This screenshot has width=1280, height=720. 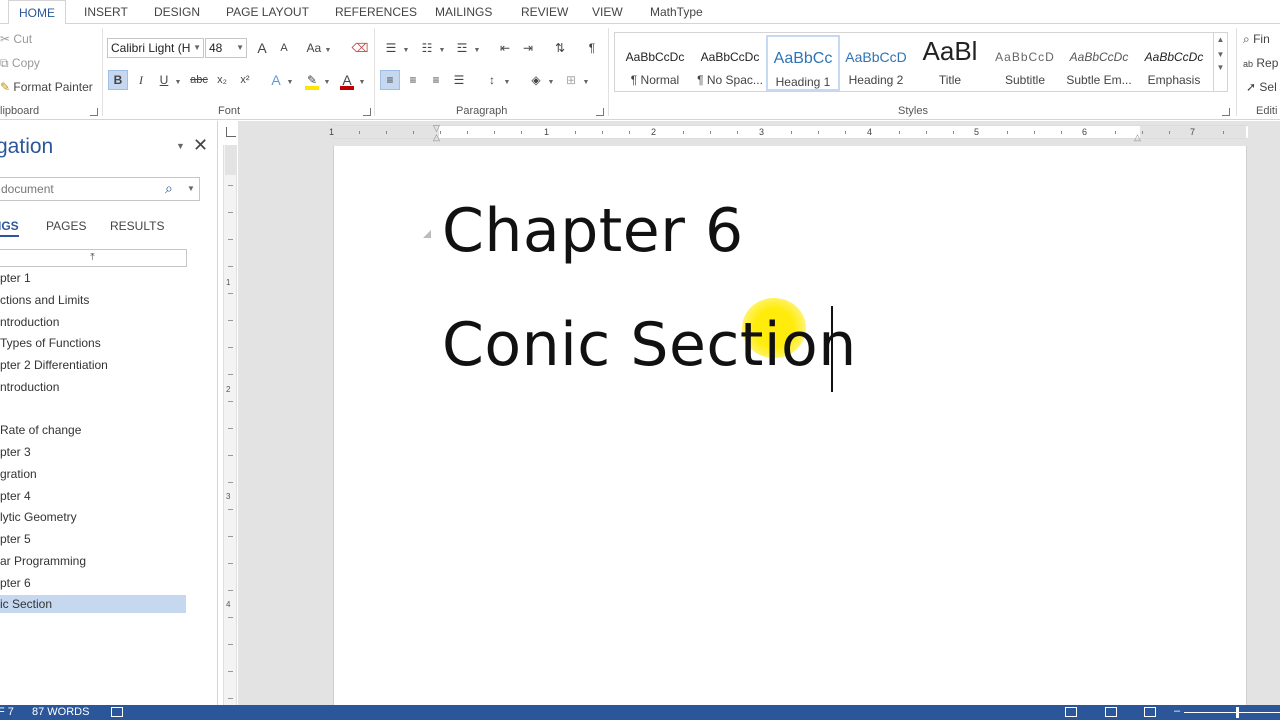 What do you see at coordinates (462, 48) in the screenshot?
I see `multilevel-list-button: ☲` at bounding box center [462, 48].